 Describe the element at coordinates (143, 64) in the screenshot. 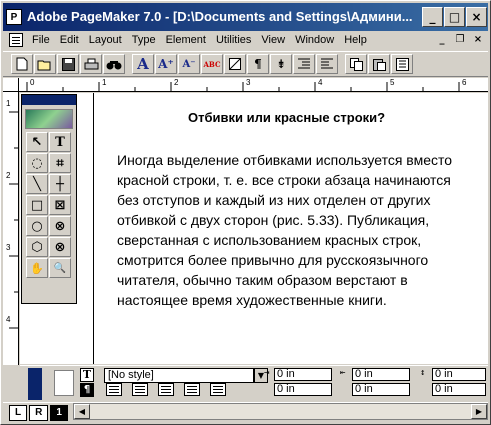

I see `font-icon: A` at that location.